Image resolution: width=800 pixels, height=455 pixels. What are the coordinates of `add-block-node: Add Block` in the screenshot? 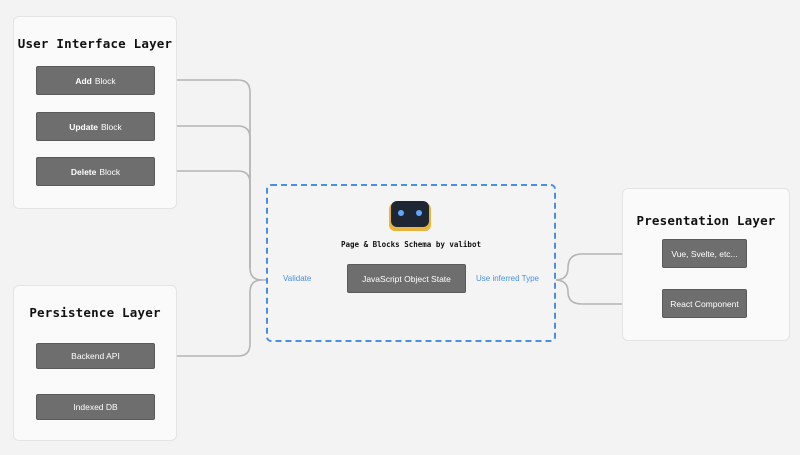 It's located at (95, 80).